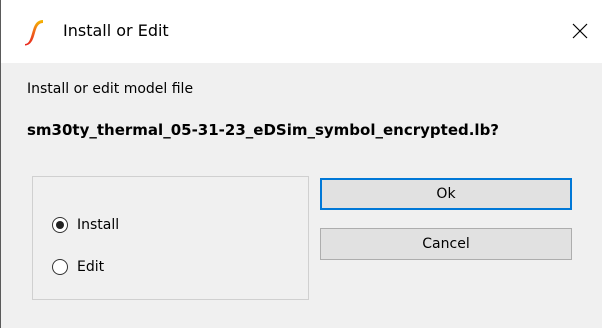 The width and height of the screenshot is (602, 328). Describe the element at coordinates (446, 194) in the screenshot. I see `ok-button: Ok` at that location.